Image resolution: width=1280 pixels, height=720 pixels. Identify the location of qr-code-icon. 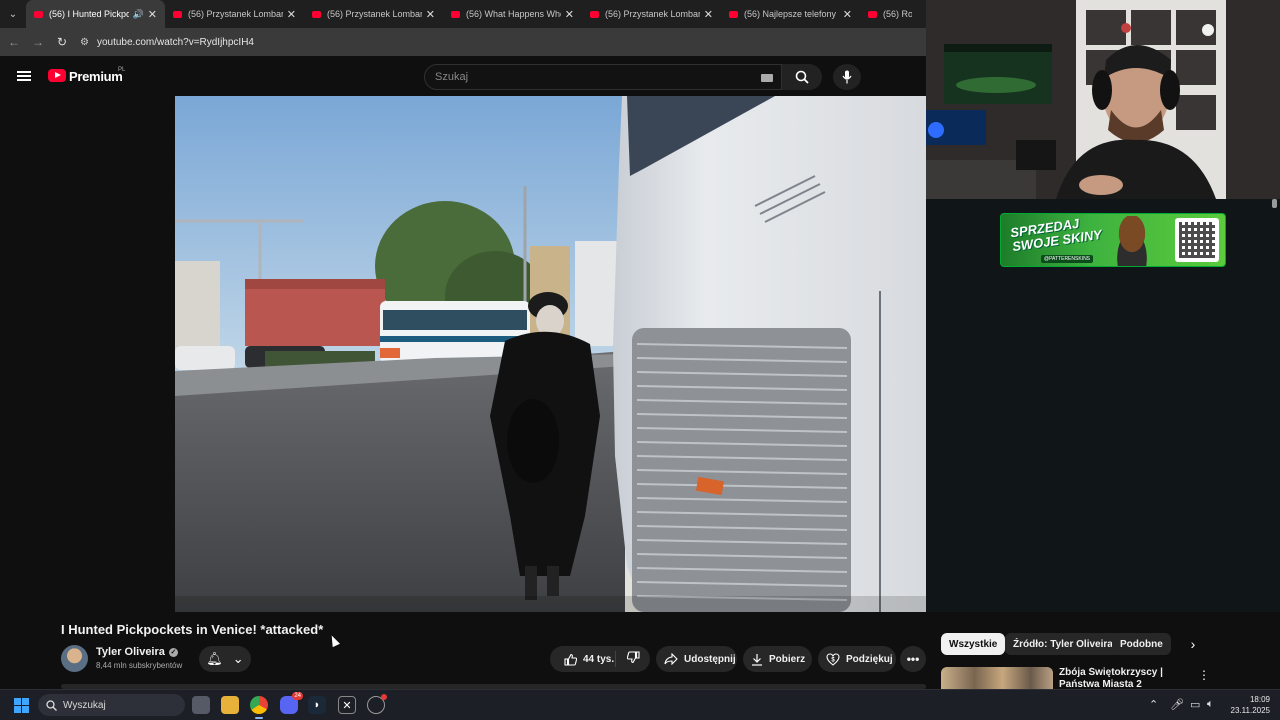
(1197, 240).